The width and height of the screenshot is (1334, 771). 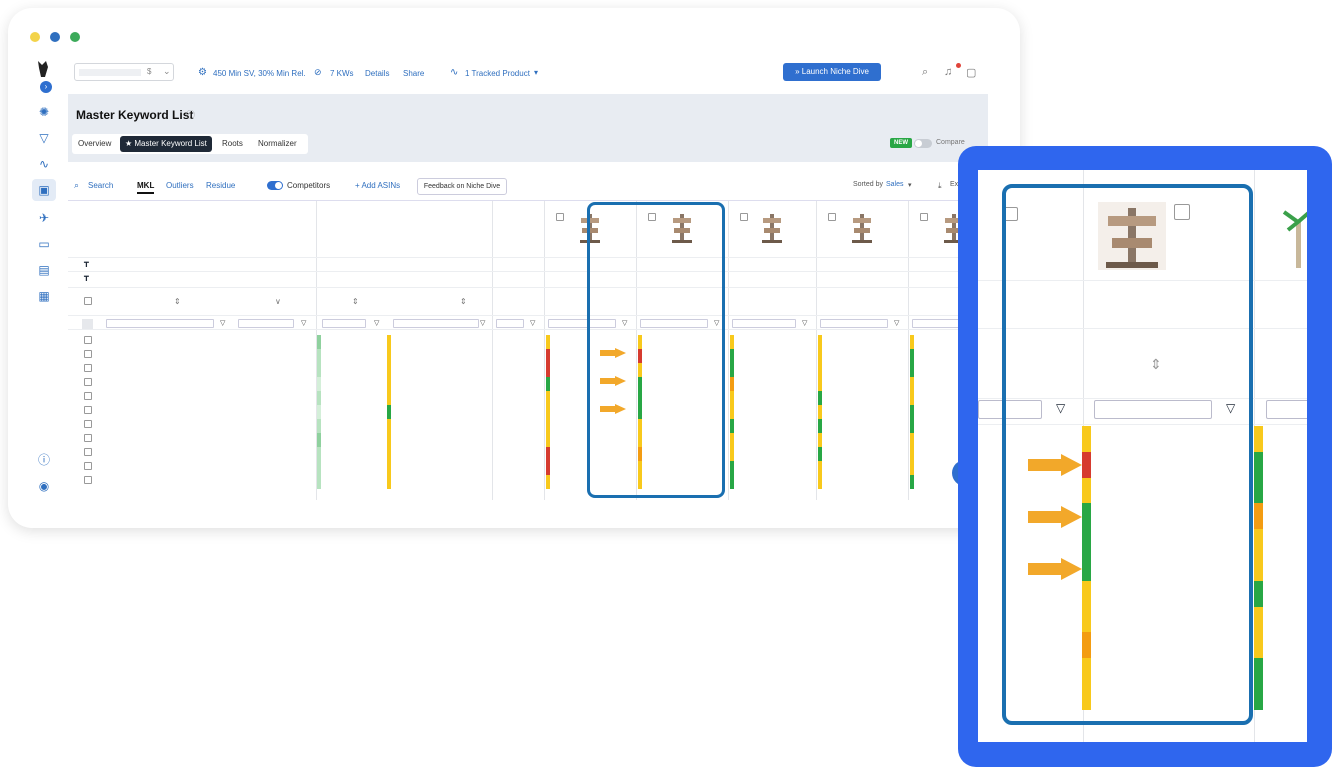 What do you see at coordinates (462, 186) in the screenshot?
I see `feedback-button: Feedback on Niche Dive` at bounding box center [462, 186].